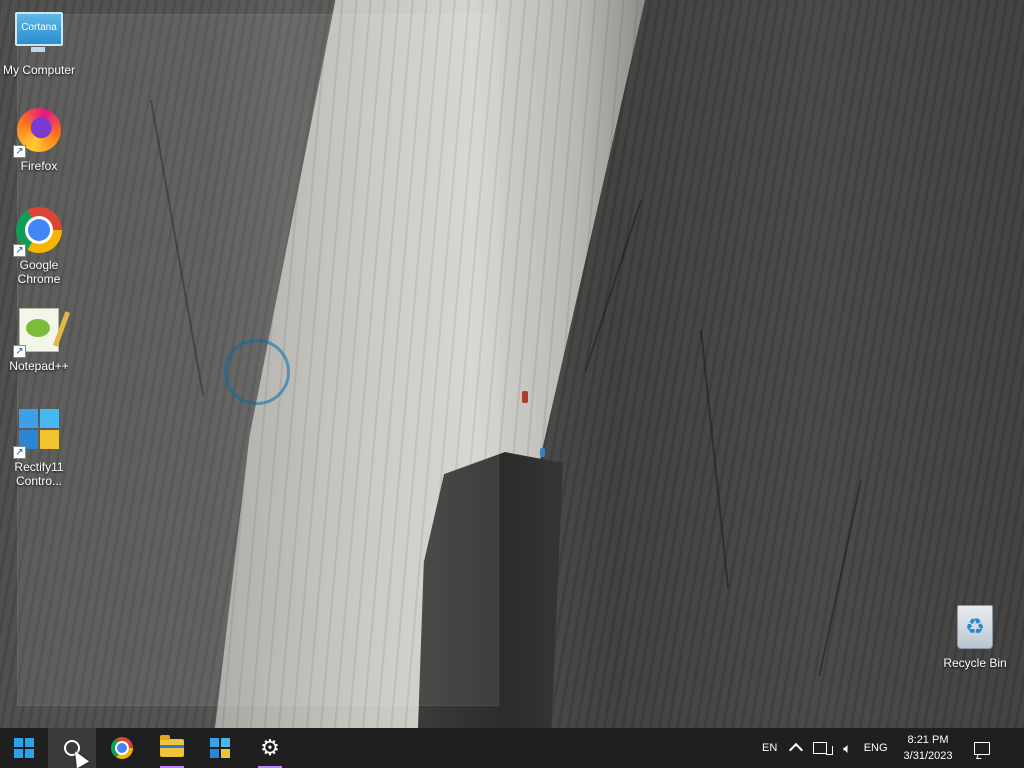 The height and width of the screenshot is (768, 1024). What do you see at coordinates (257, 372) in the screenshot?
I see `loading-spinner` at bounding box center [257, 372].